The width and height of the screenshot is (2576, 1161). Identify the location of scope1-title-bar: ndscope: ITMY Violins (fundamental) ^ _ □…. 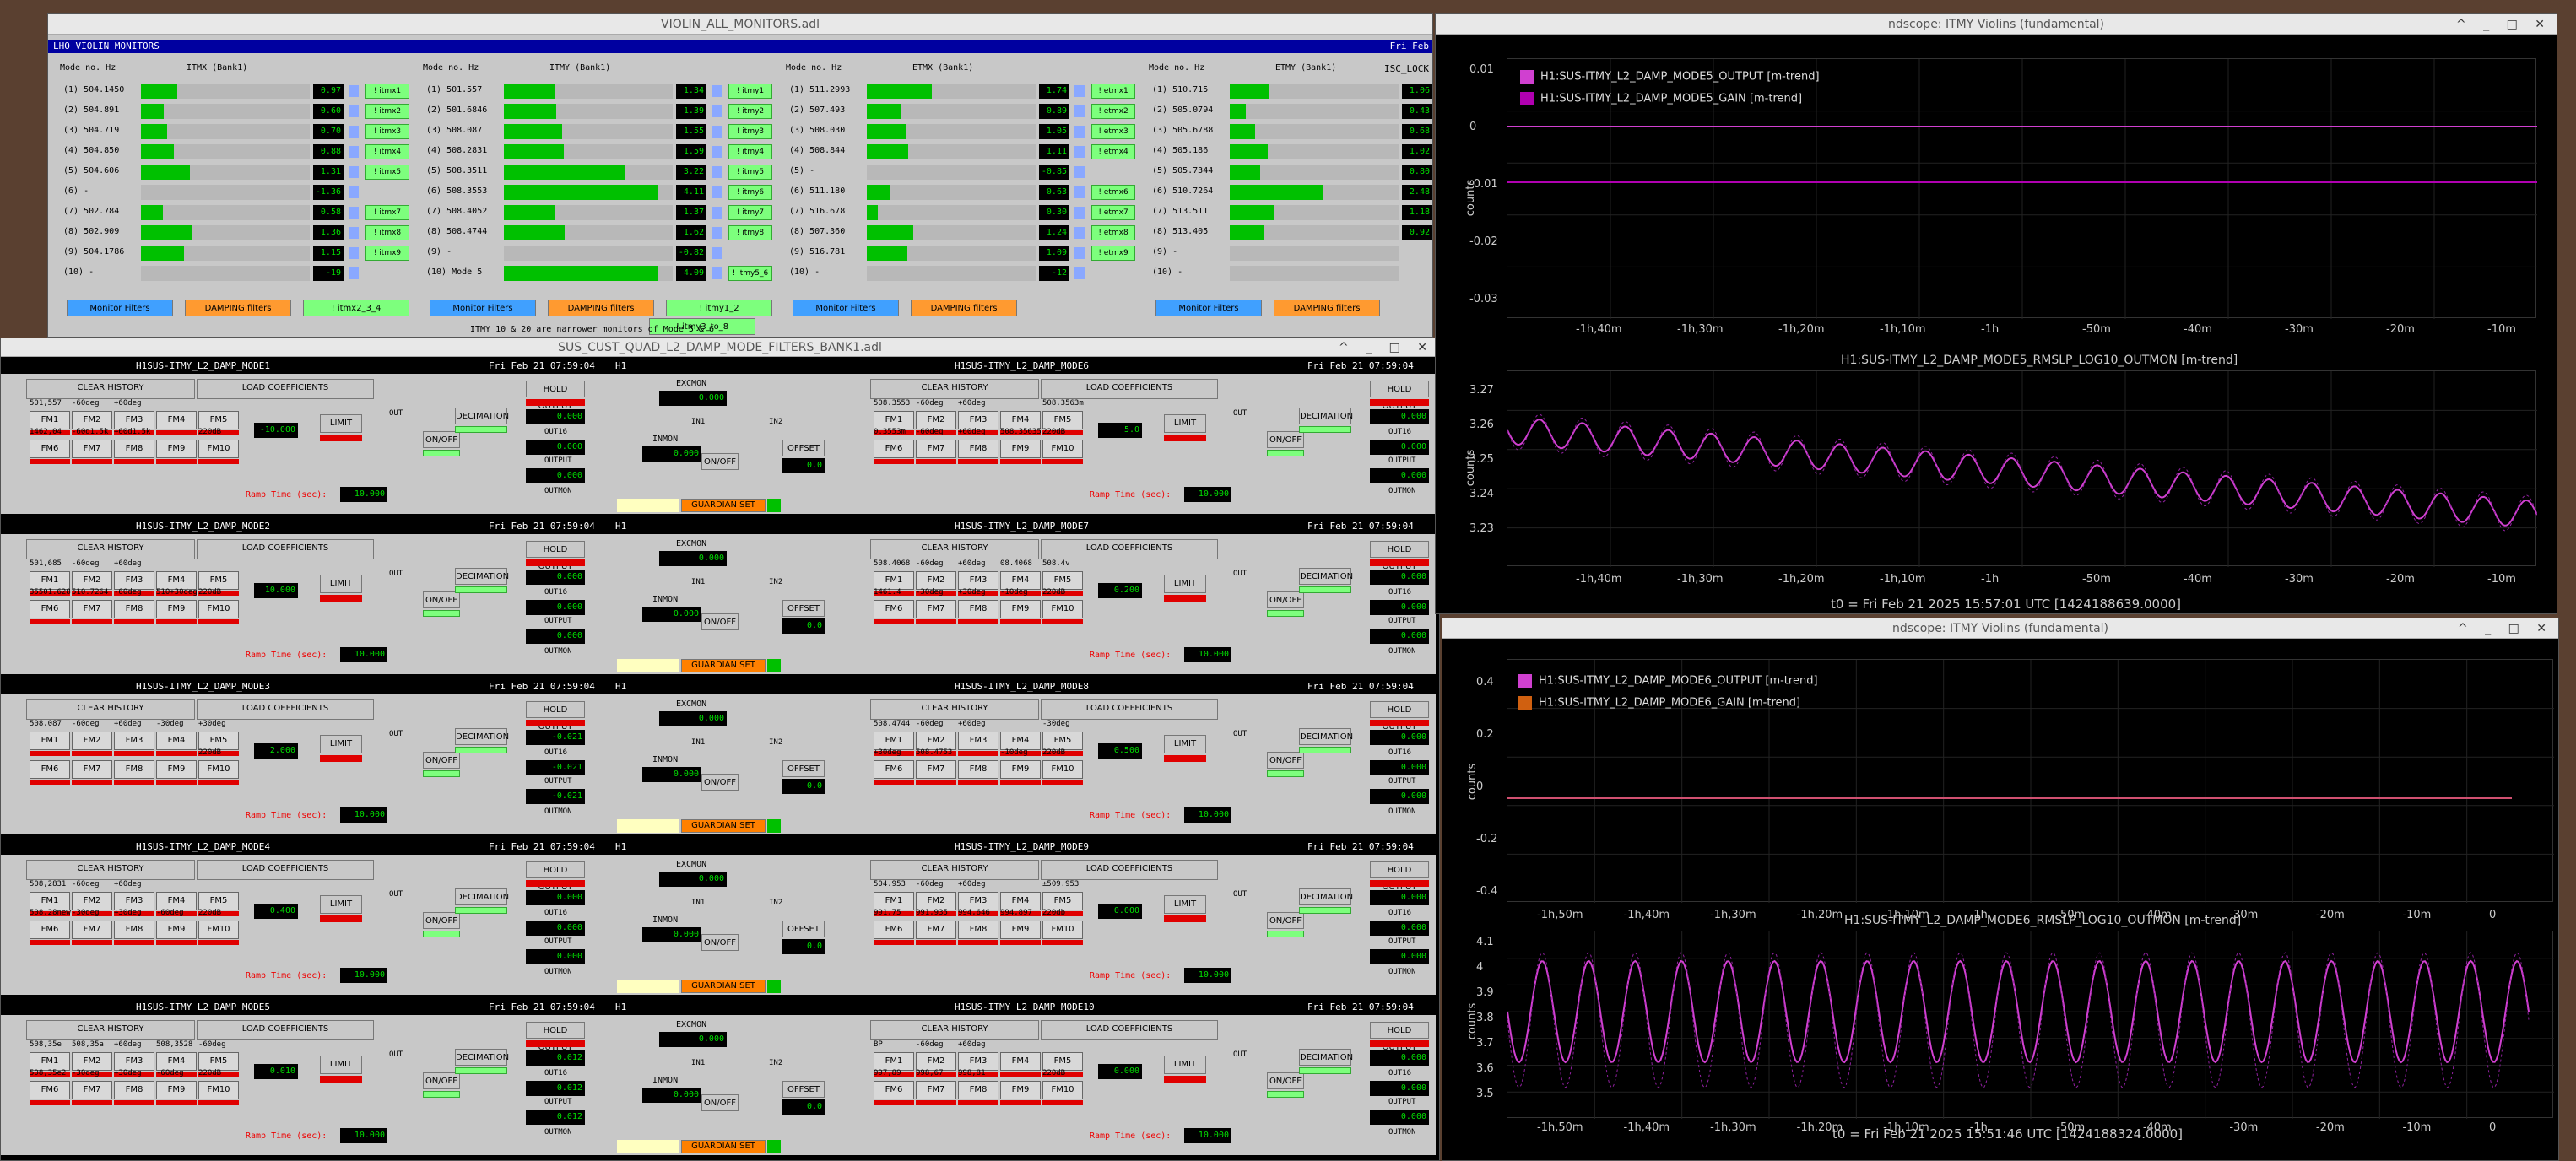
(1996, 24).